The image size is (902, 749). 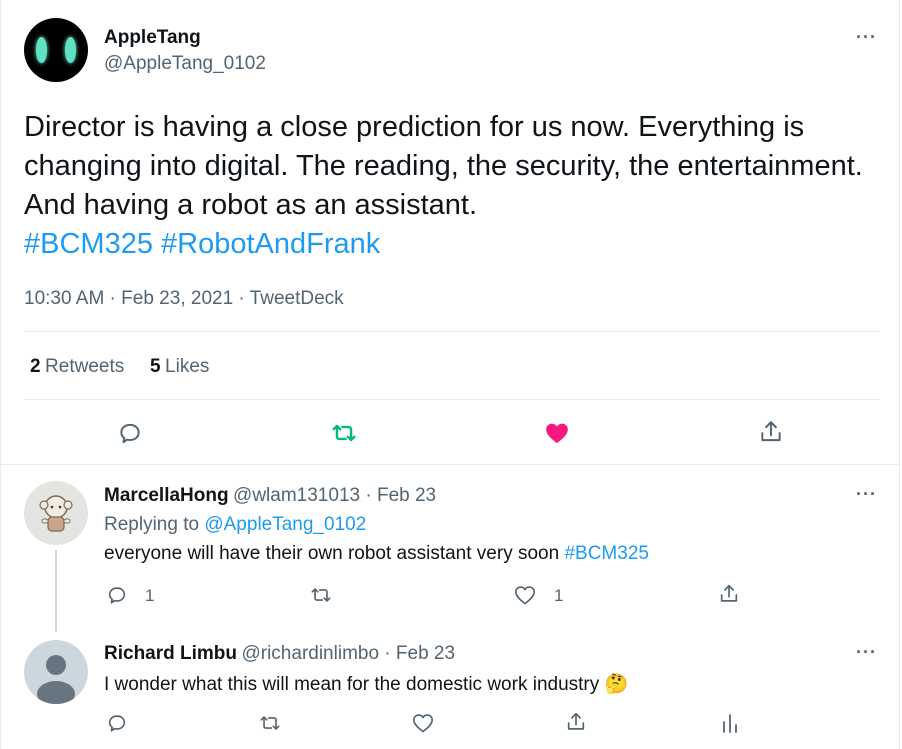 I want to click on reply-header: MarcellaHong @wlam131013 · Feb 23, so click(x=270, y=496).